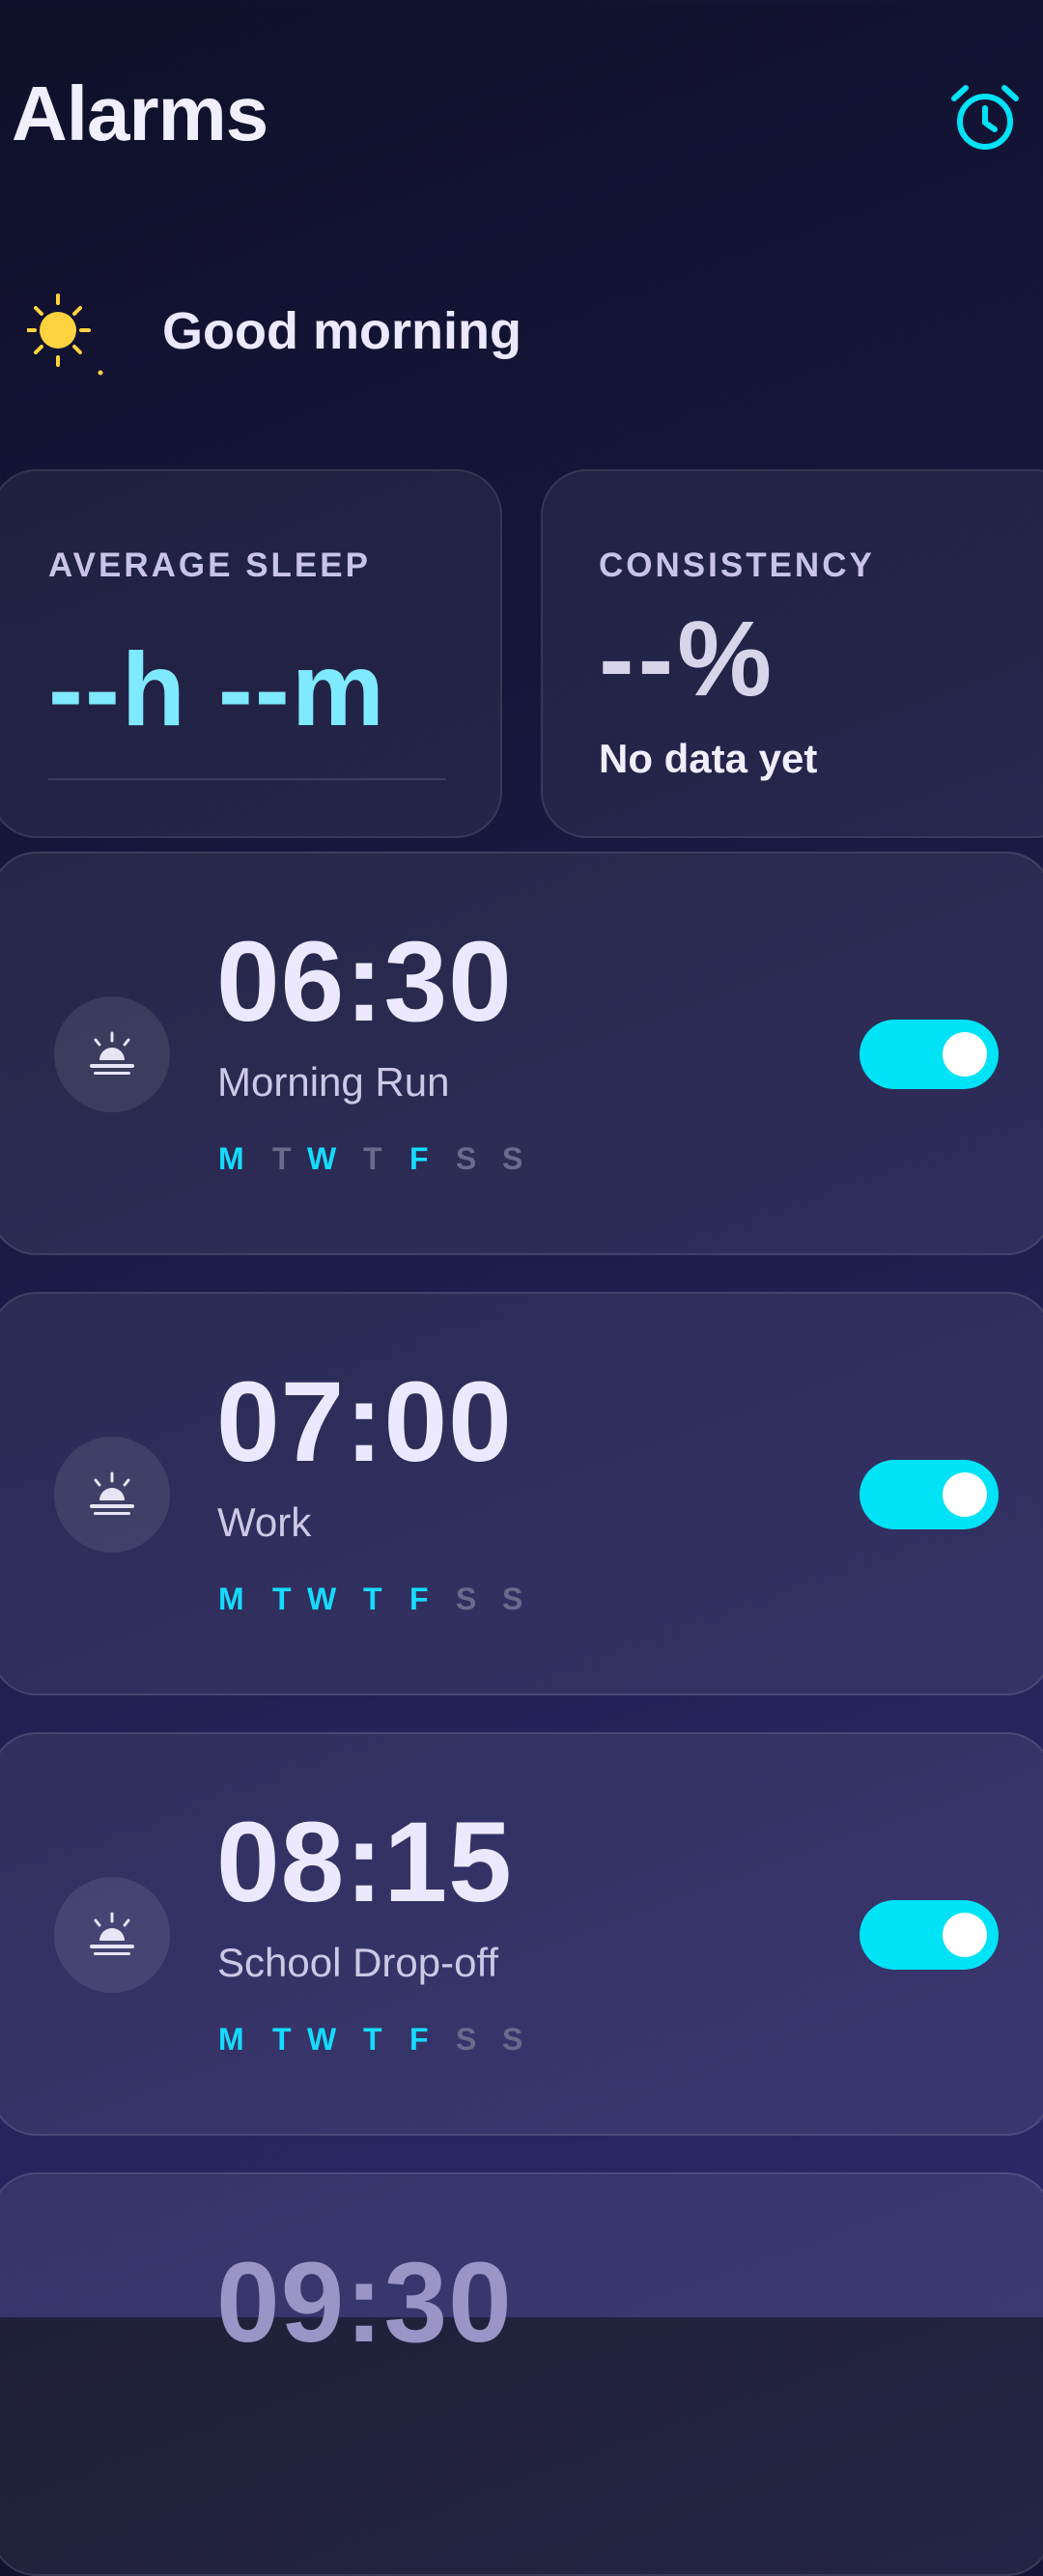  What do you see at coordinates (217, 689) in the screenshot?
I see `average-sleep-value: --h --m` at bounding box center [217, 689].